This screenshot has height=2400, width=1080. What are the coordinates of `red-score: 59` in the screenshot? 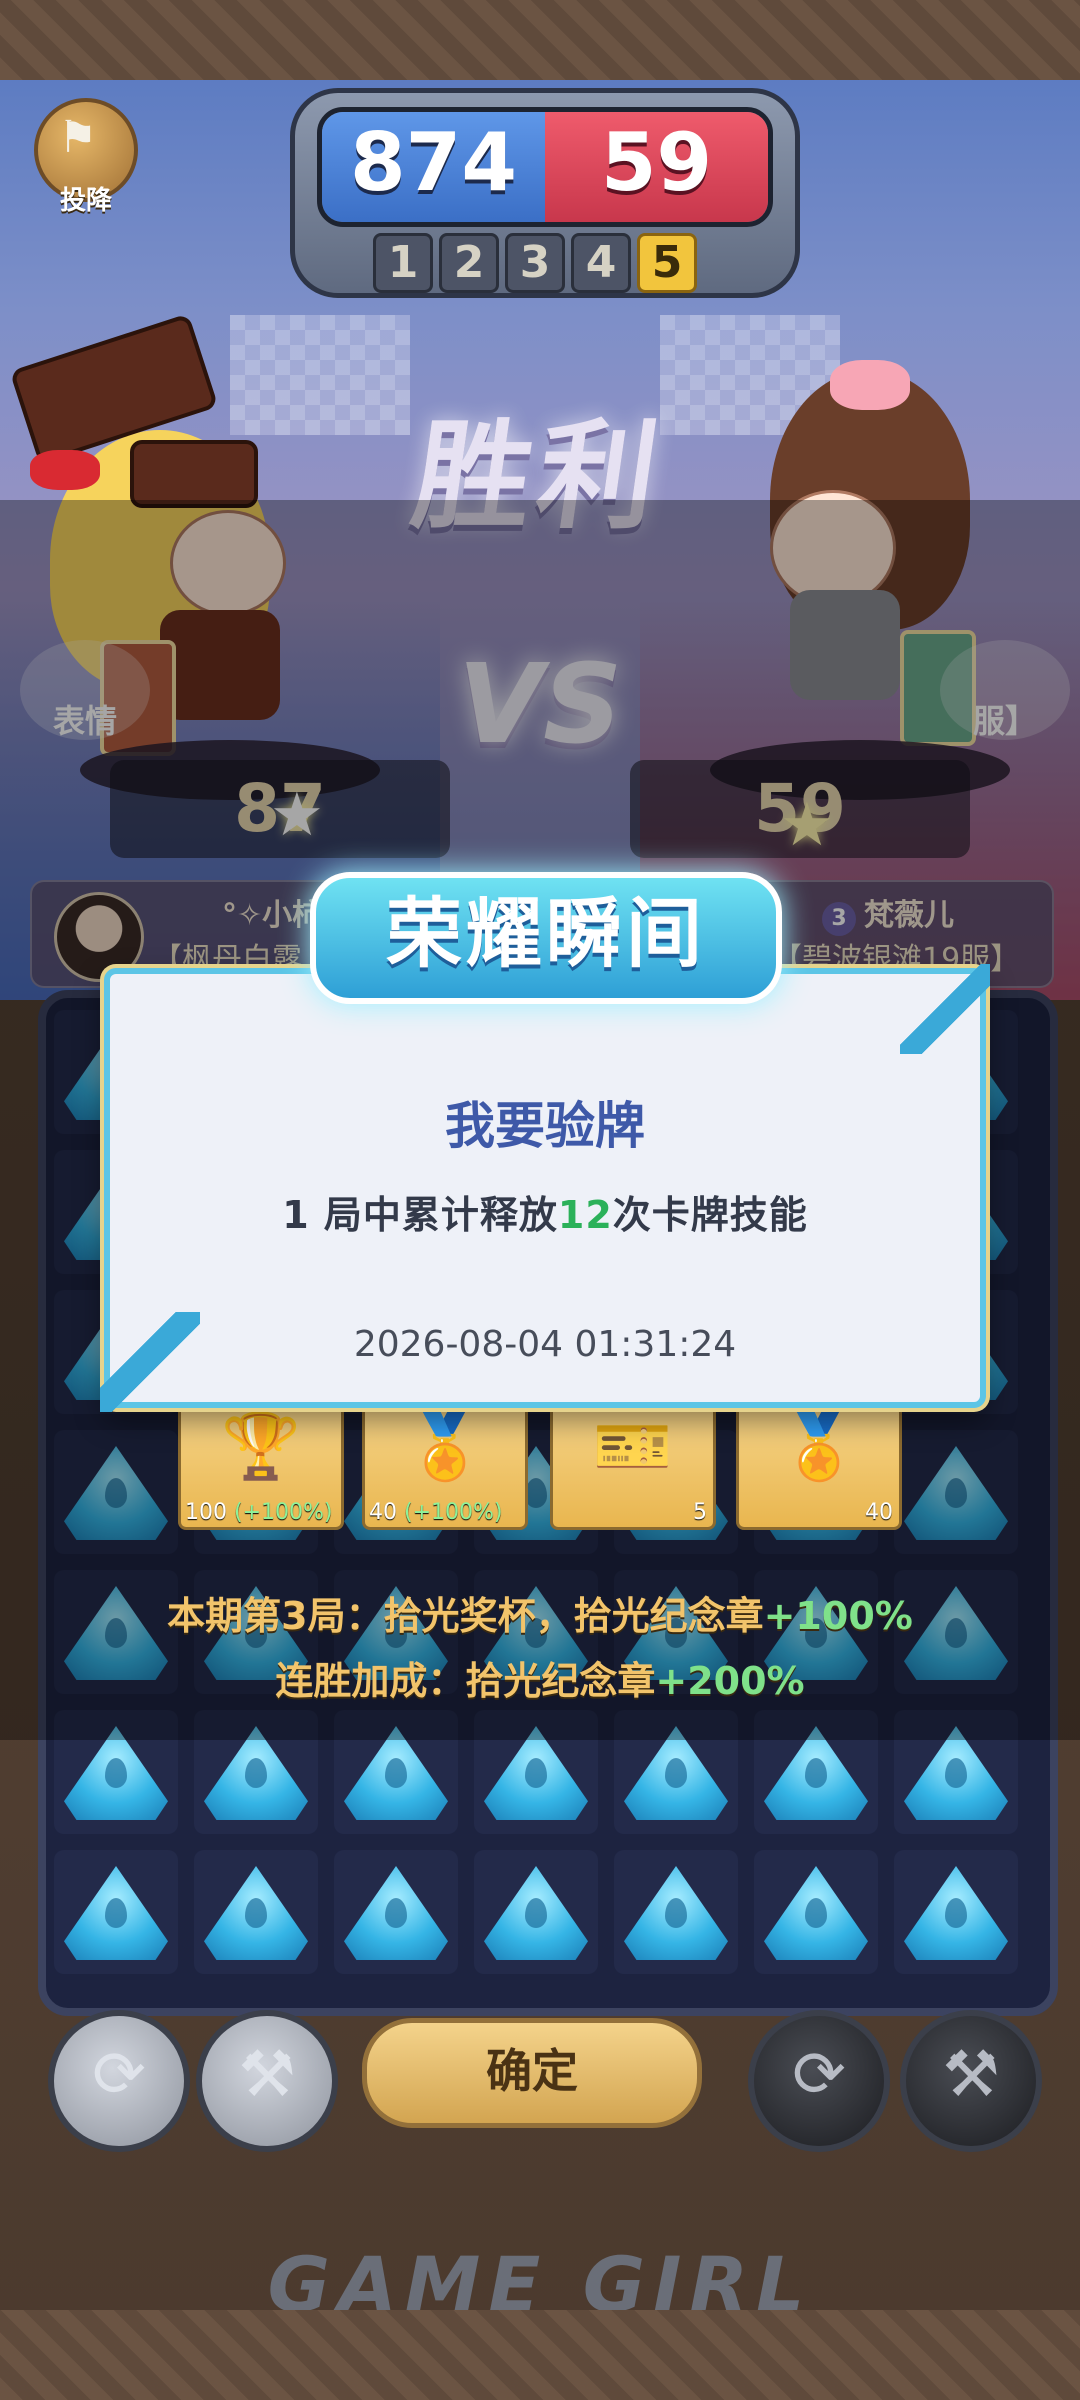 It's located at (656, 162).